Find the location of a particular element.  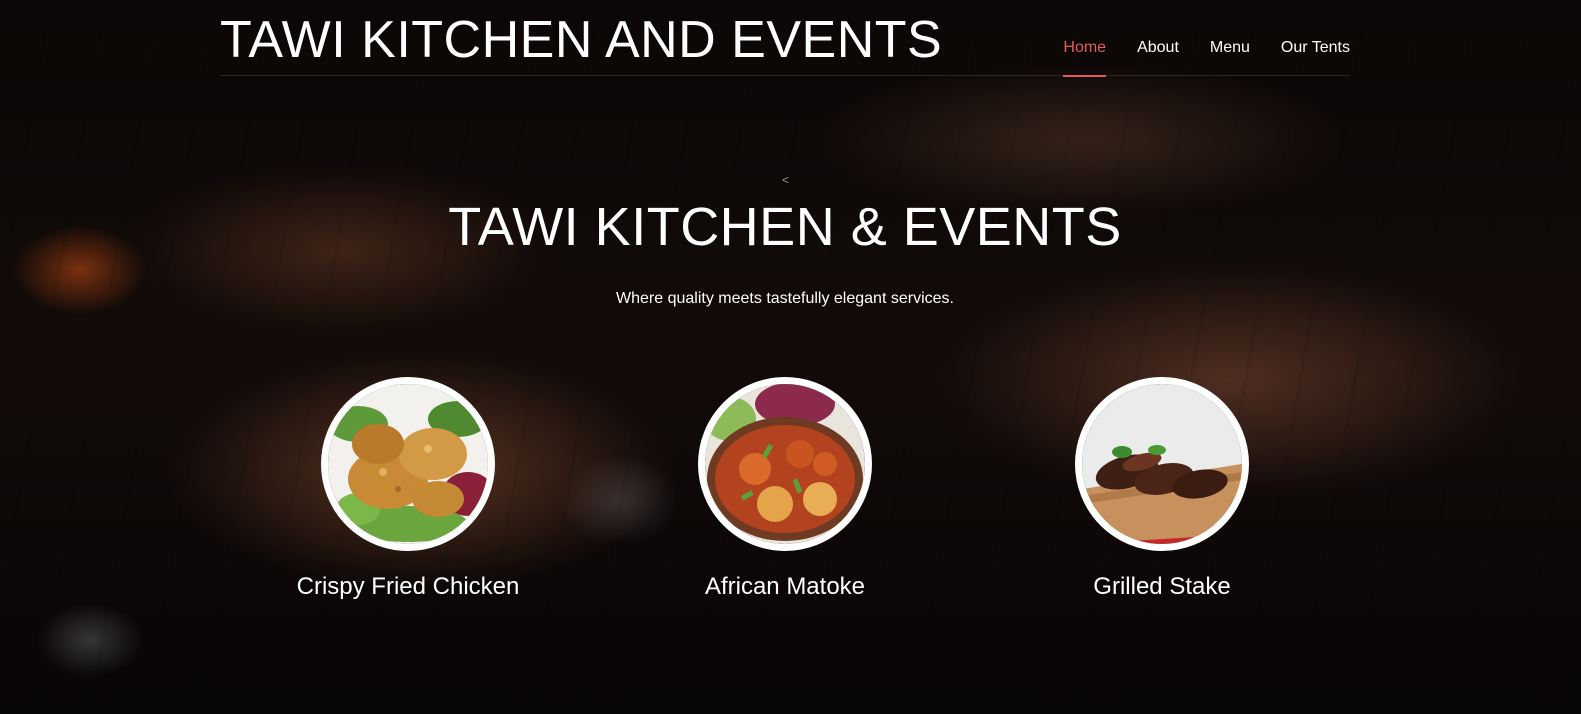

dish-name: Crispy Fried Chicken is located at coordinates (408, 586).